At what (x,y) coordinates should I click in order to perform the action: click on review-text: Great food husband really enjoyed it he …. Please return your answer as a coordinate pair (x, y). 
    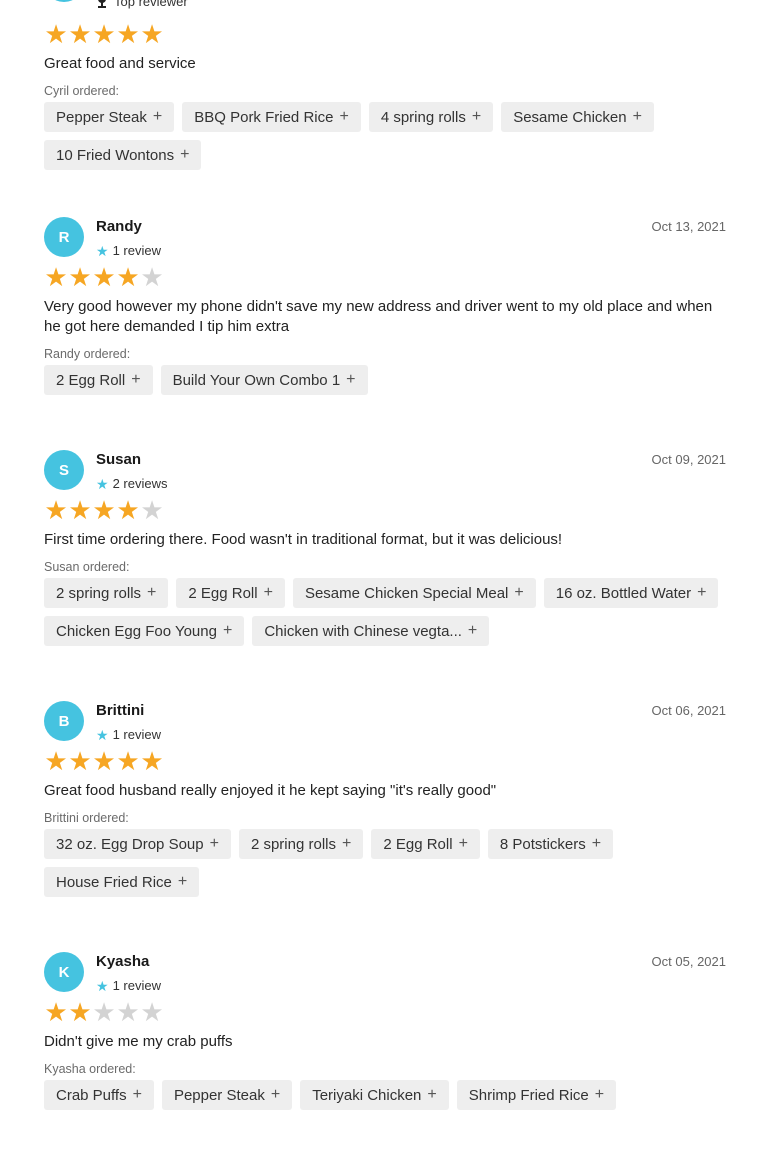
    Looking at the image, I should click on (270, 790).